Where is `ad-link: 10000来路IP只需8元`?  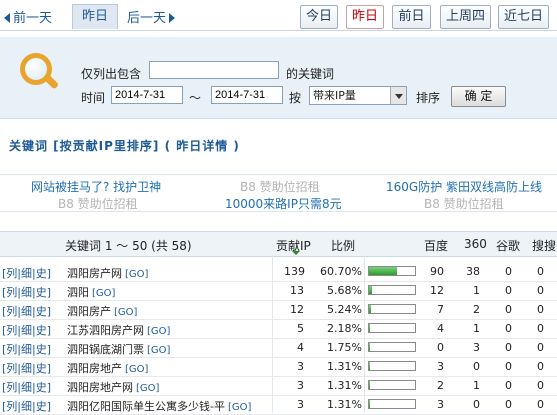 ad-link: 10000来路IP只需8元 is located at coordinates (283, 203).